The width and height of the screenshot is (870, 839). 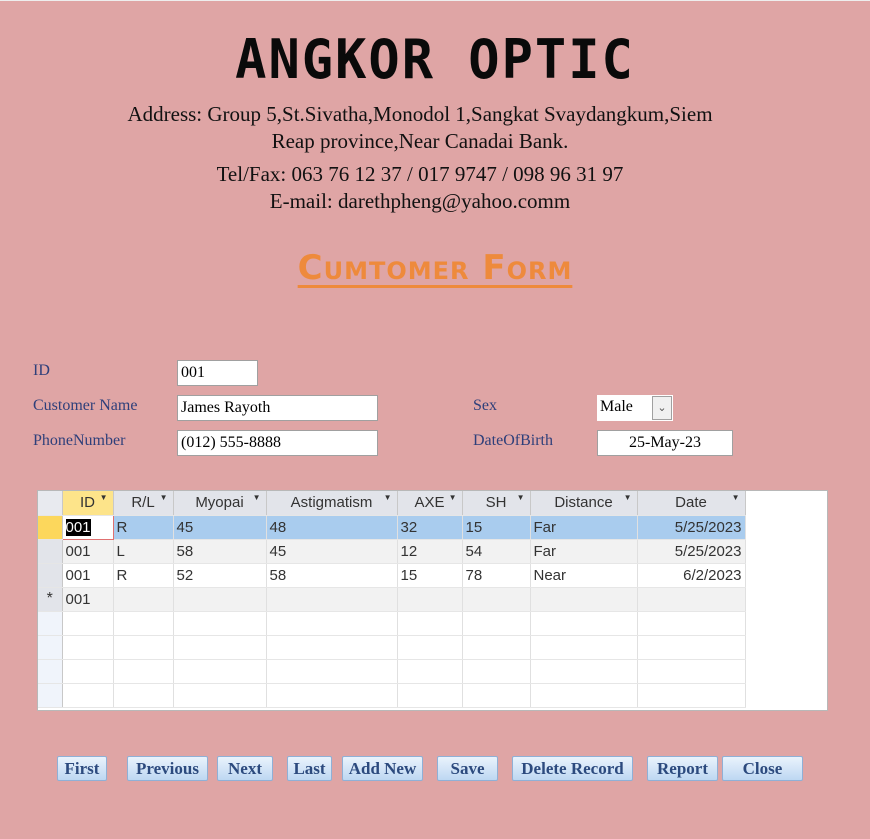 I want to click on column-header: Date ▼, so click(x=691, y=503).